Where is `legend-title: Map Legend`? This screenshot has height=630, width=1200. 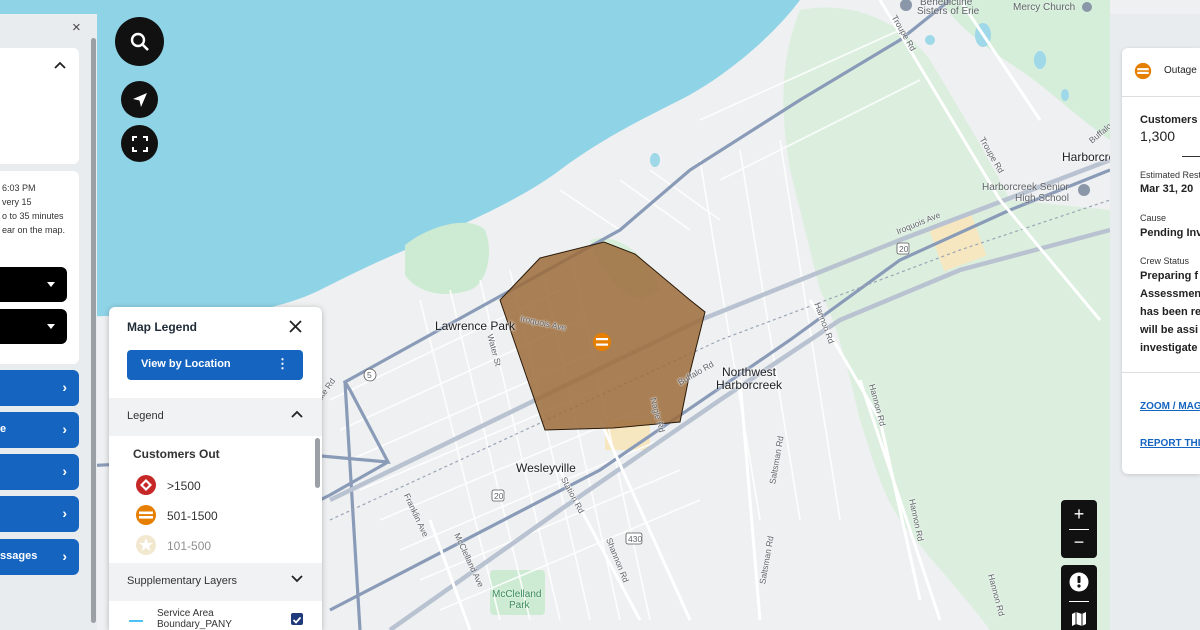
legend-title: Map Legend is located at coordinates (162, 327).